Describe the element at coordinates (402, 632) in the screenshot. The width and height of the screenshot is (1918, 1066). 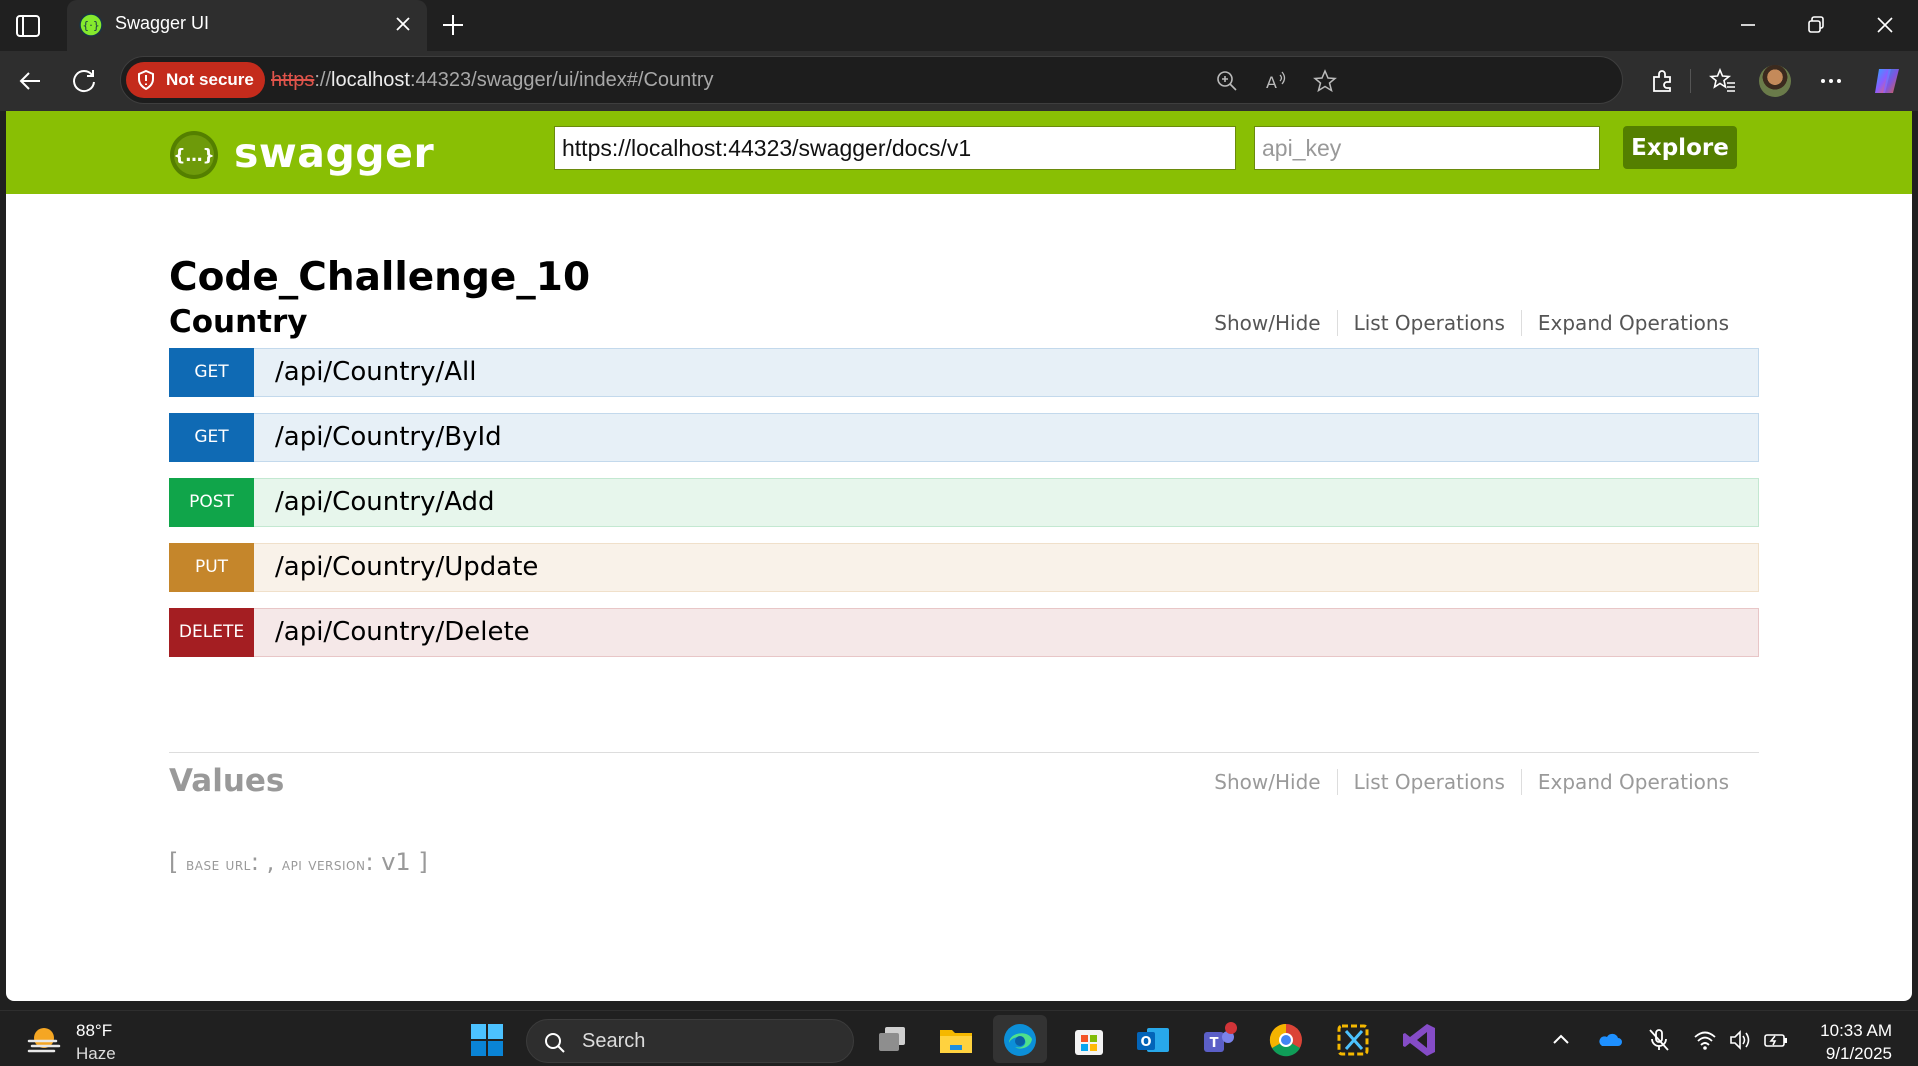
I see `operation-path: /api/Country/Delete` at that location.